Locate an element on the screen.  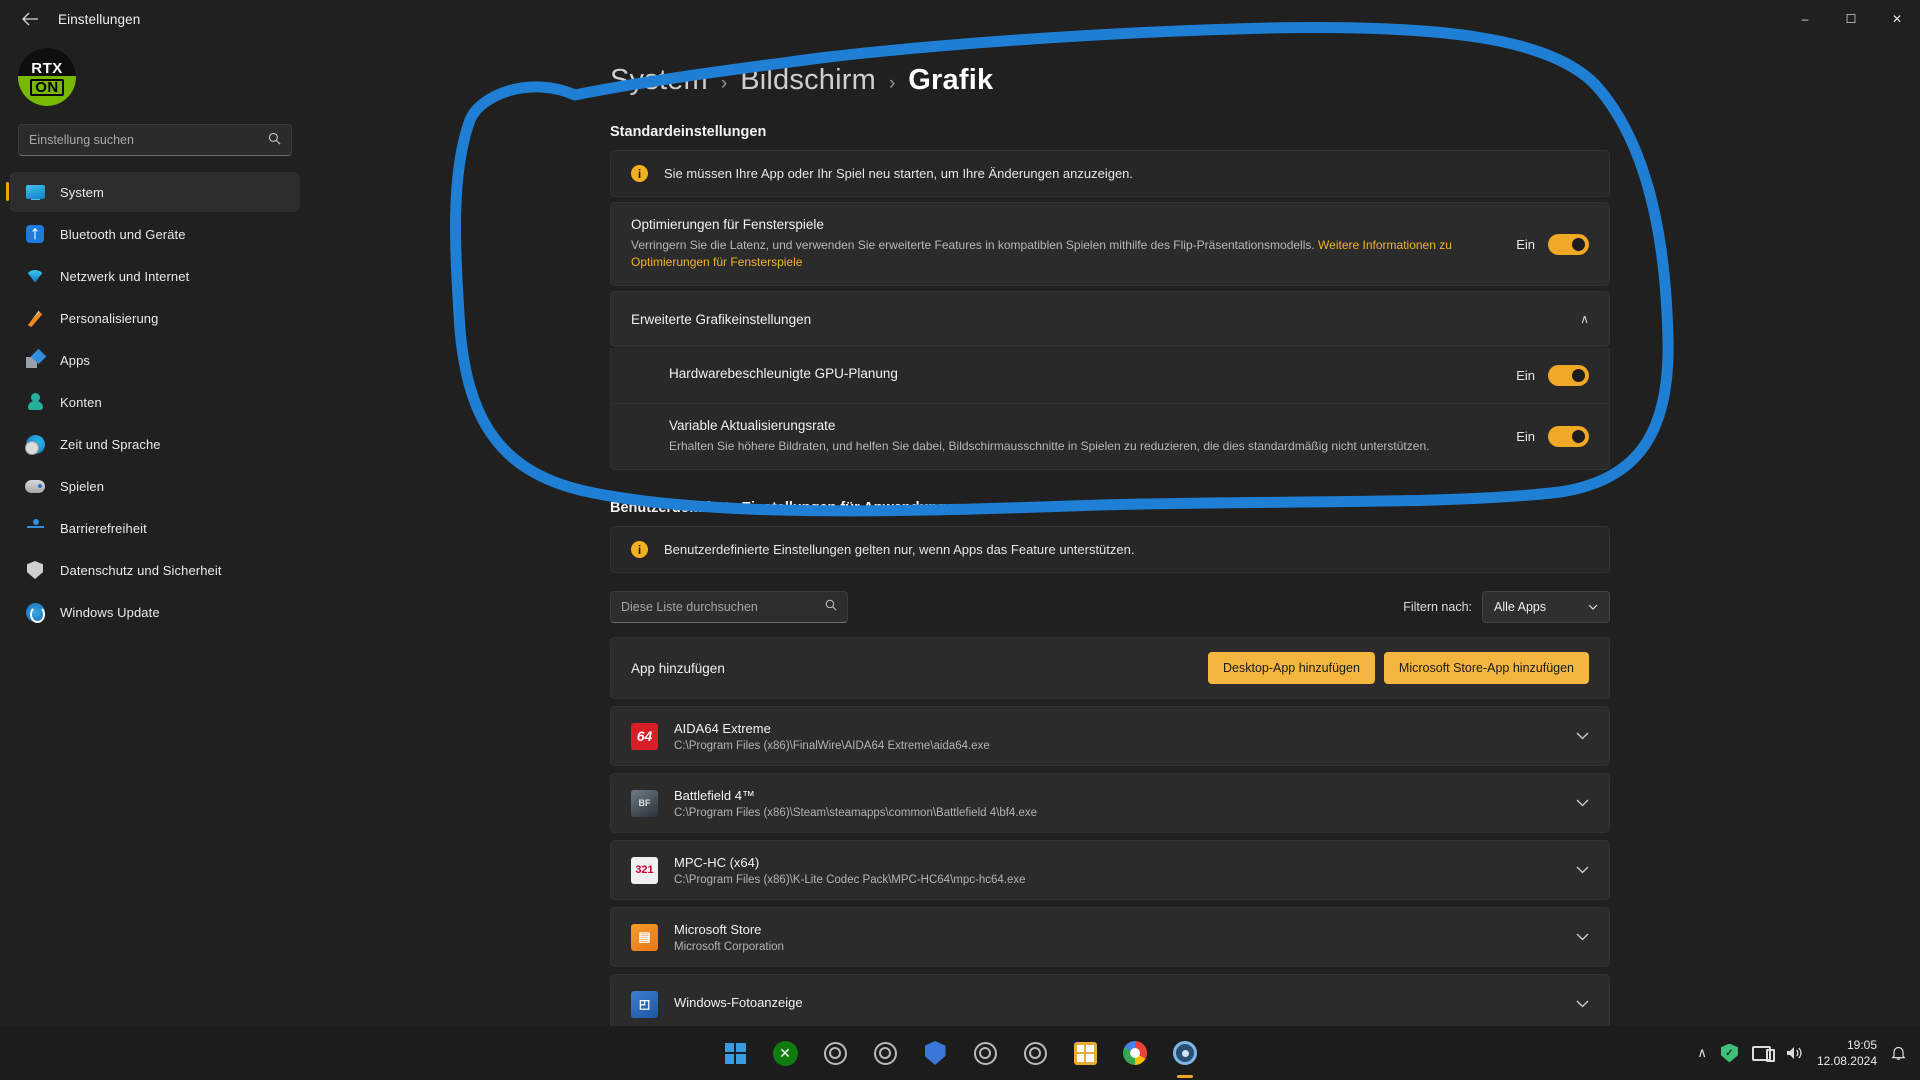
gpu-scheduling-toggle is located at coordinates (1568, 375).